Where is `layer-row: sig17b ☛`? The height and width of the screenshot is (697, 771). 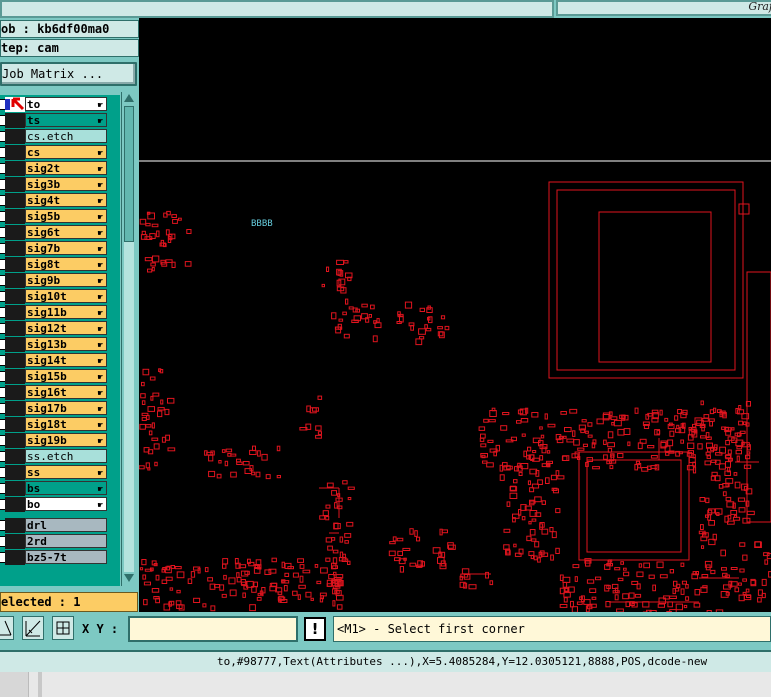 layer-row: sig17b ☛ is located at coordinates (60, 408).